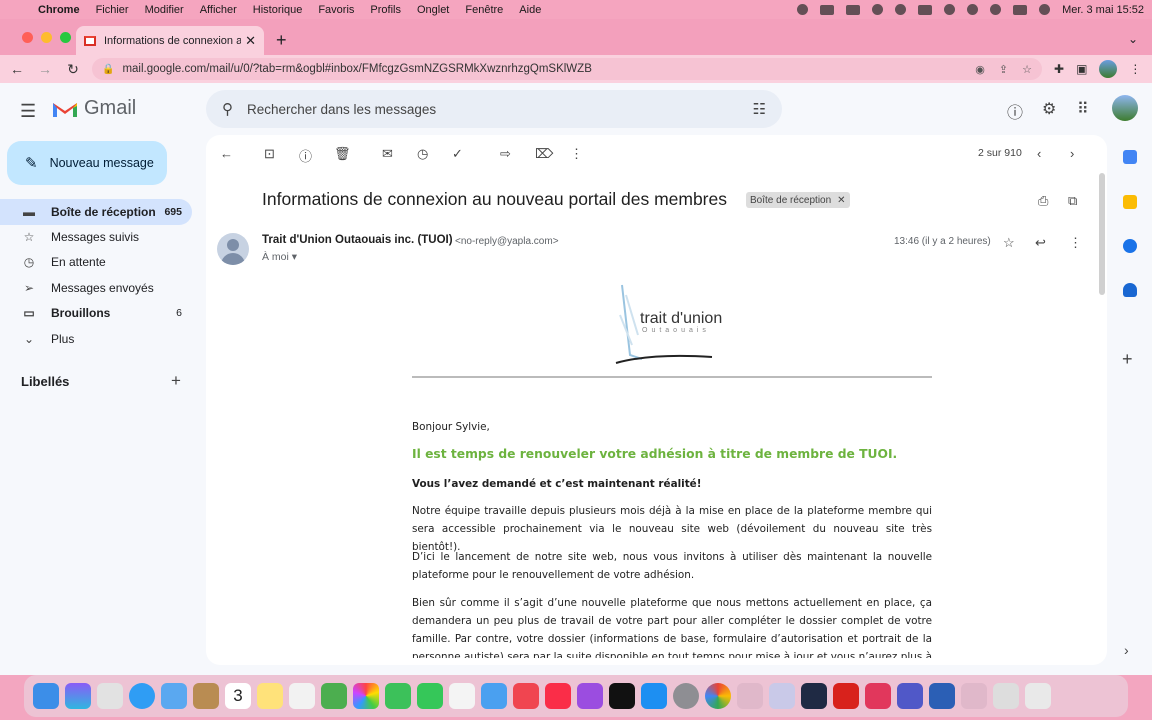  I want to click on freeform-icon, so click(462, 696).